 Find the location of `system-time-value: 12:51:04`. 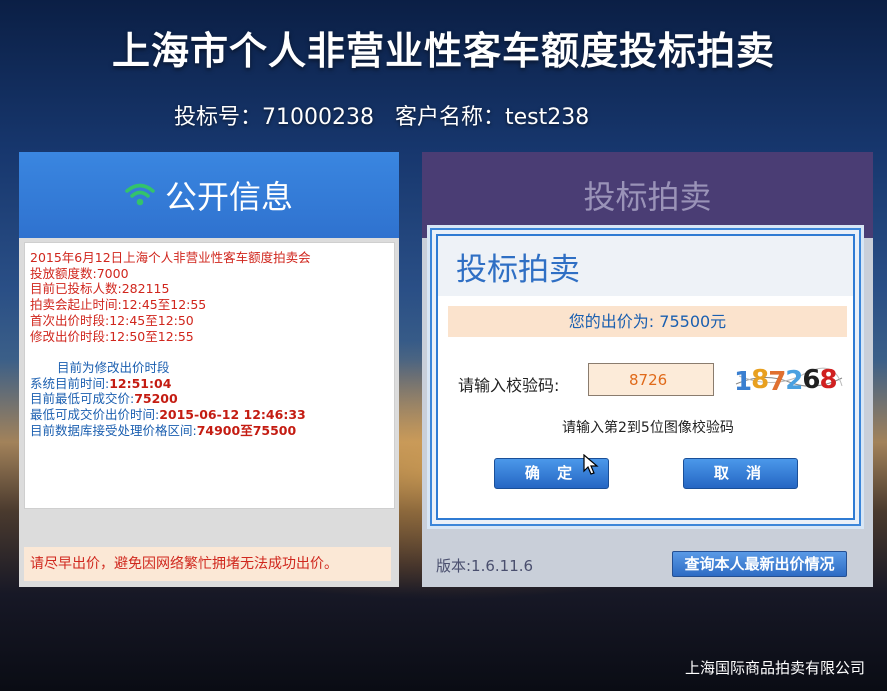

system-time-value: 12:51:04 is located at coordinates (140, 383).